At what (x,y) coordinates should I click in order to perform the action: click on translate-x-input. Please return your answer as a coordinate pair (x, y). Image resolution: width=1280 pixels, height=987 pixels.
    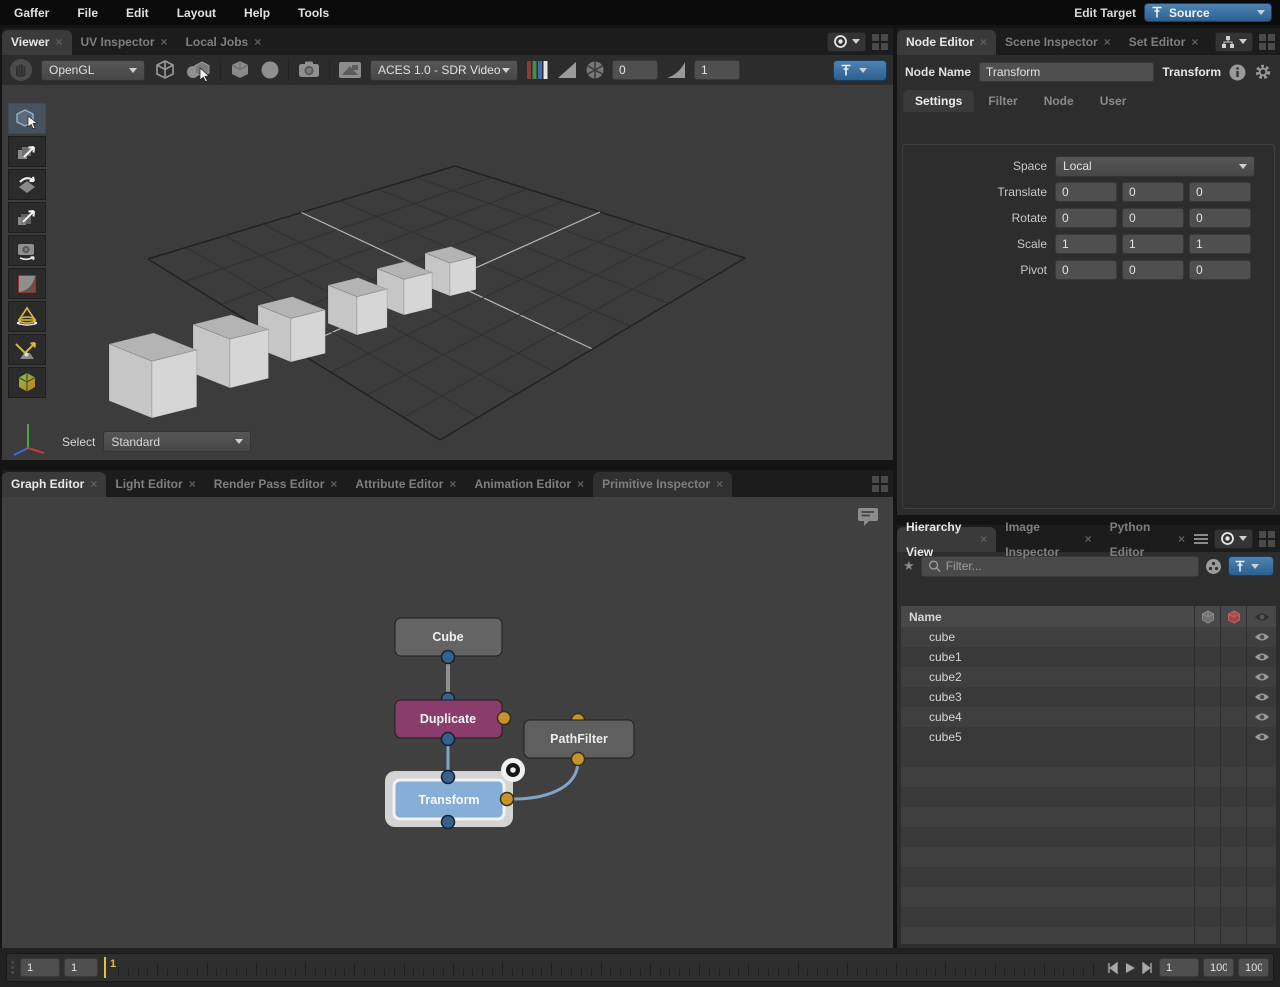
    Looking at the image, I should click on (1086, 192).